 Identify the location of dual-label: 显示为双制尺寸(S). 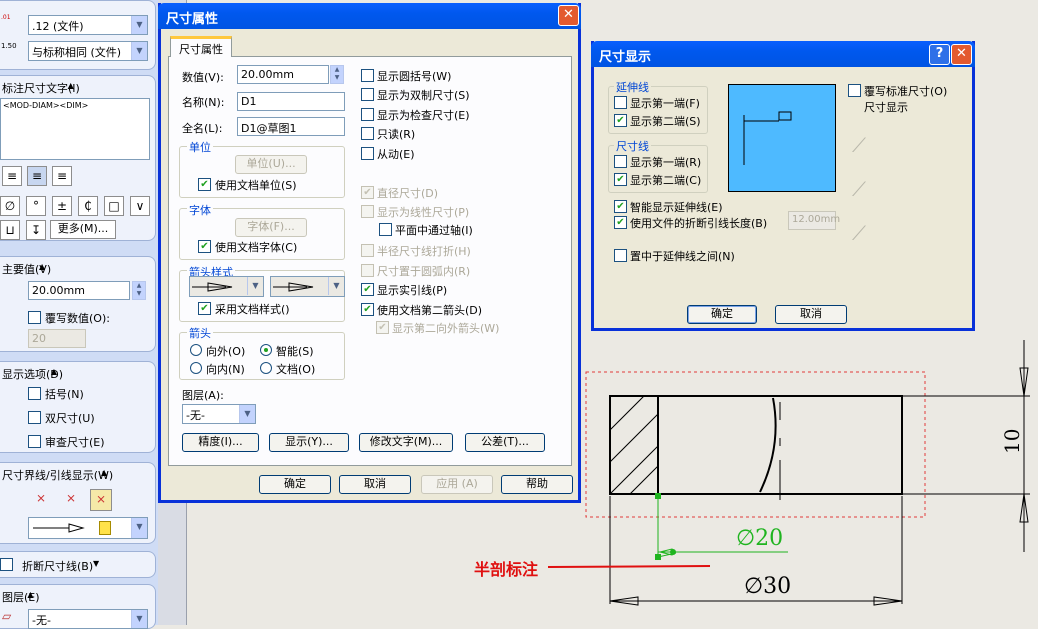
(423, 95).